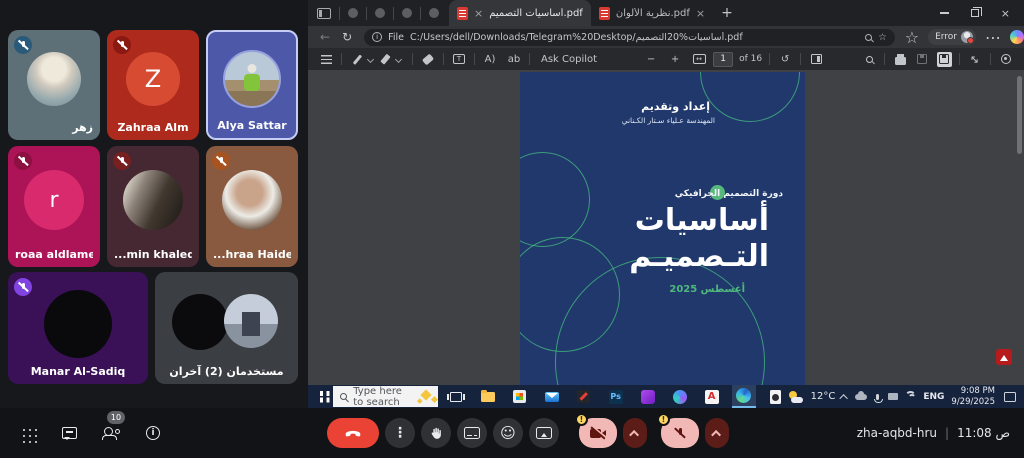 The height and width of the screenshot is (458, 1024). Describe the element at coordinates (436, 433) in the screenshot. I see `raise-hand-button` at that location.